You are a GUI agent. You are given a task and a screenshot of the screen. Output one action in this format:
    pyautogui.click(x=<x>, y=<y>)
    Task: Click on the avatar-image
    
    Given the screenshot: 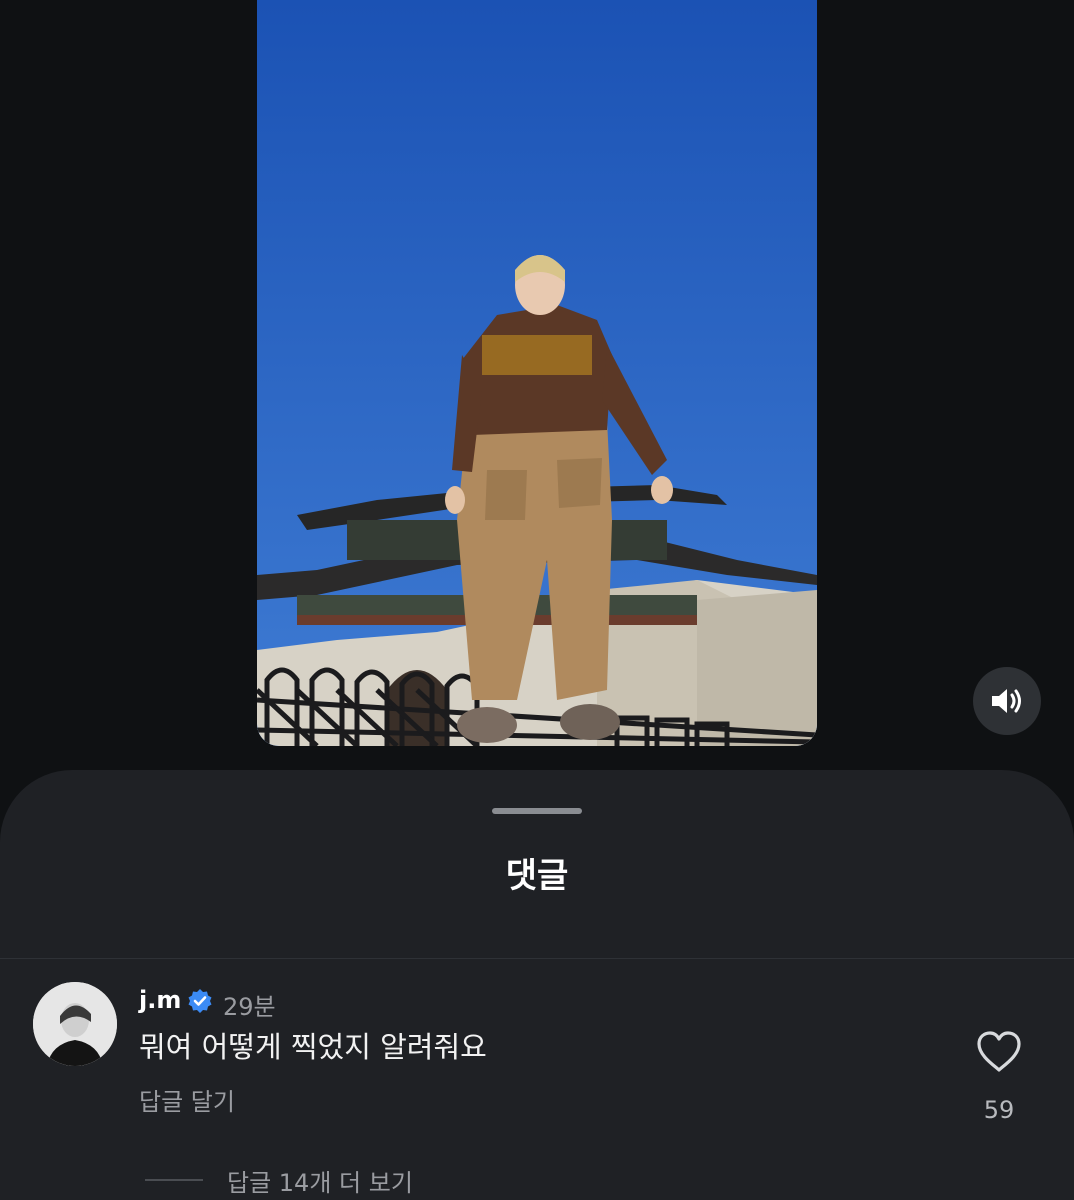 What is the action you would take?
    pyautogui.click(x=75, y=1024)
    